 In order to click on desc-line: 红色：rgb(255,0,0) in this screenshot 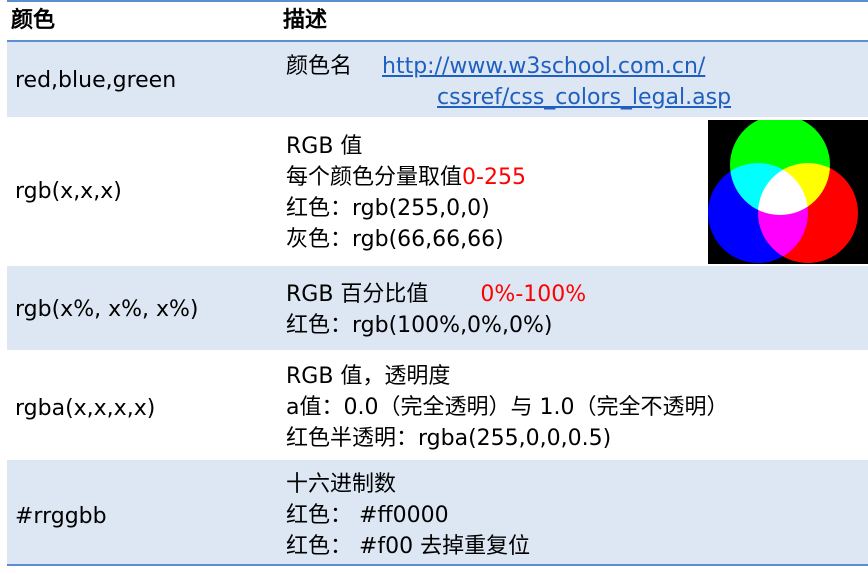, I will do `click(388, 208)`.